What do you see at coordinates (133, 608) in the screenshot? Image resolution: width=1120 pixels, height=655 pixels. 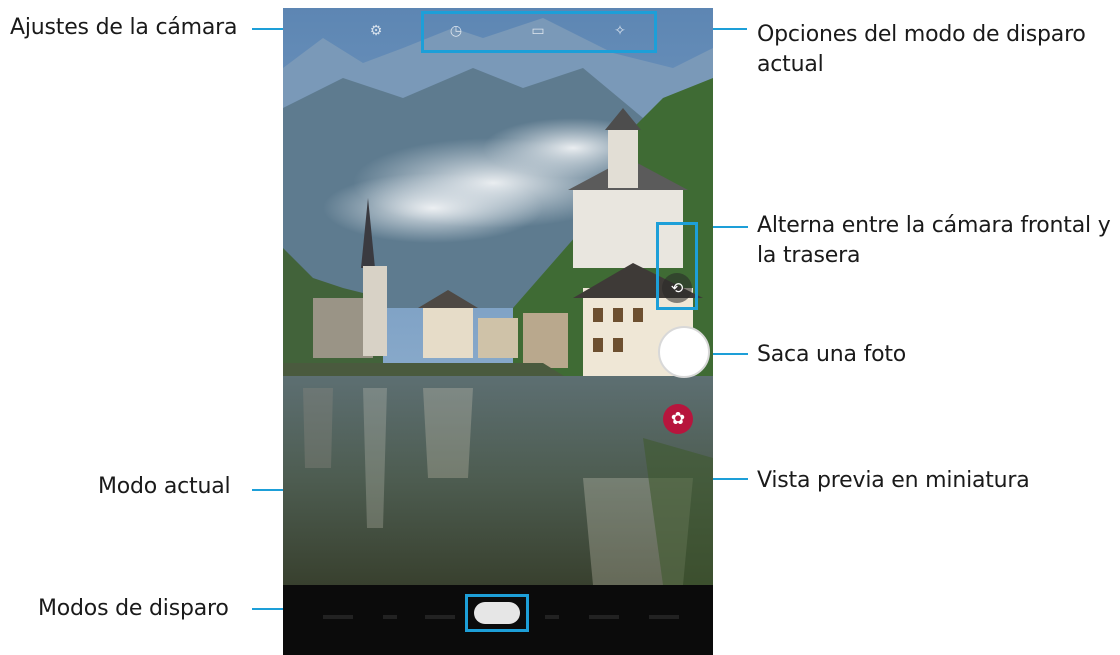 I see `label-shooting-modes: Modos de disparo` at bounding box center [133, 608].